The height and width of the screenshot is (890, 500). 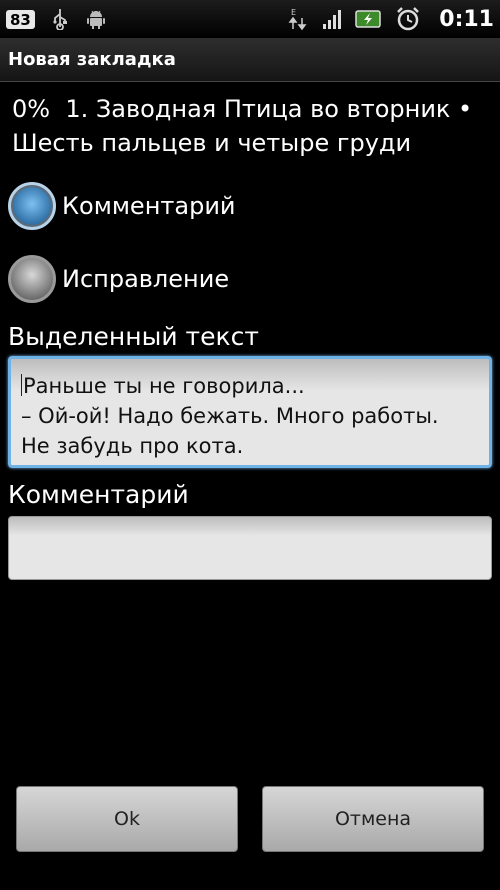 What do you see at coordinates (127, 819) in the screenshot?
I see `ok-button: Ok` at bounding box center [127, 819].